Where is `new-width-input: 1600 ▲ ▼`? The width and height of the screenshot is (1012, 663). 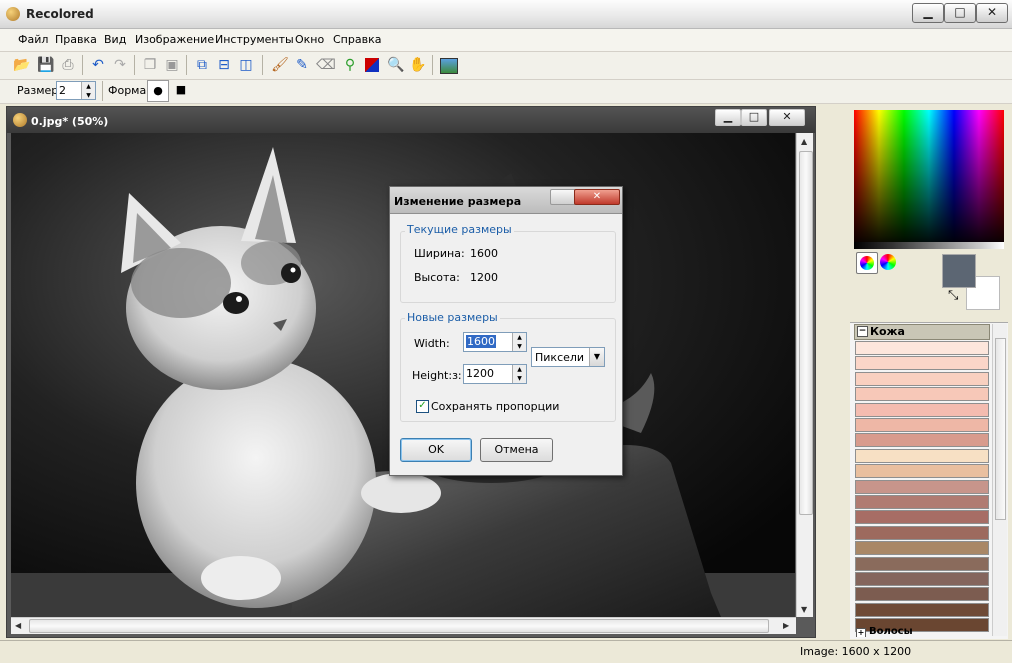 new-width-input: 1600 ▲ ▼ is located at coordinates (495, 342).